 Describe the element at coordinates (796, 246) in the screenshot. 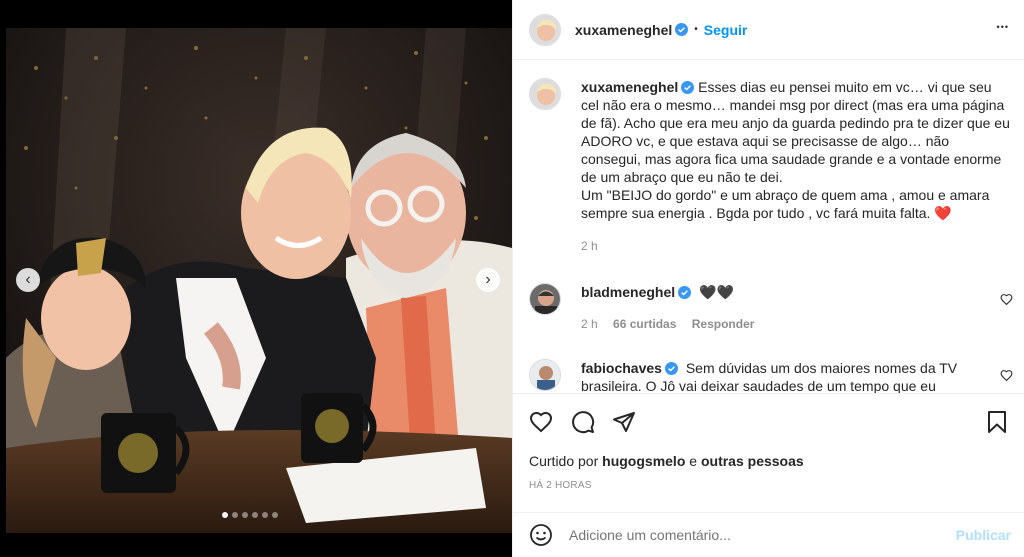

I see `caption-time: 2 h` at that location.